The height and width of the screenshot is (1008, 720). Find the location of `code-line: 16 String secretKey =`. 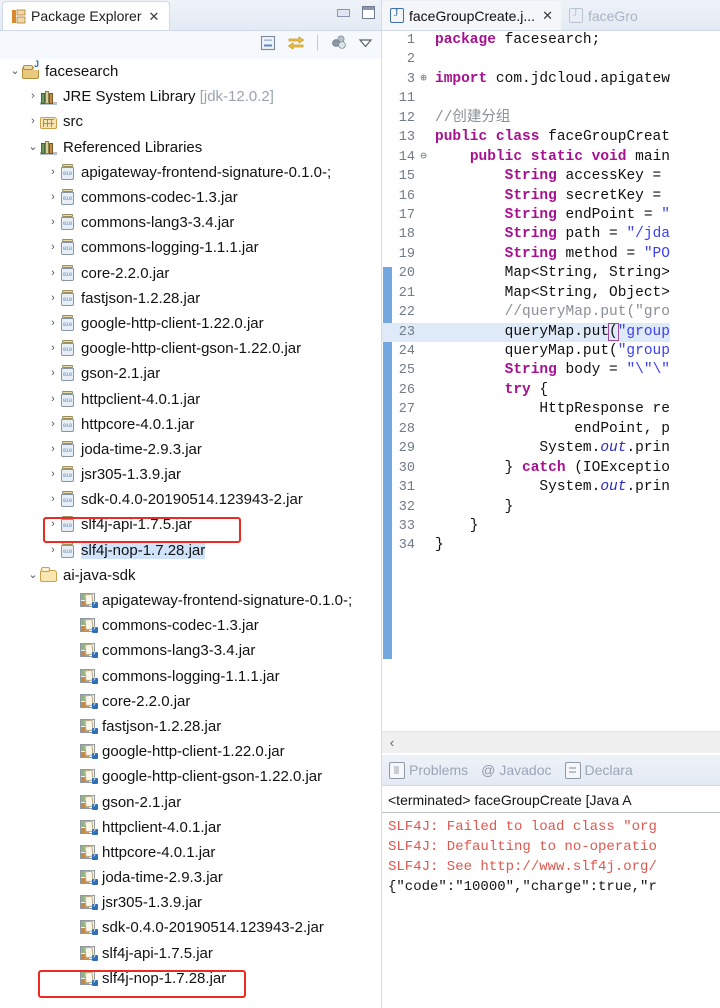

code-line: 16 String secretKey = is located at coordinates (526, 196).